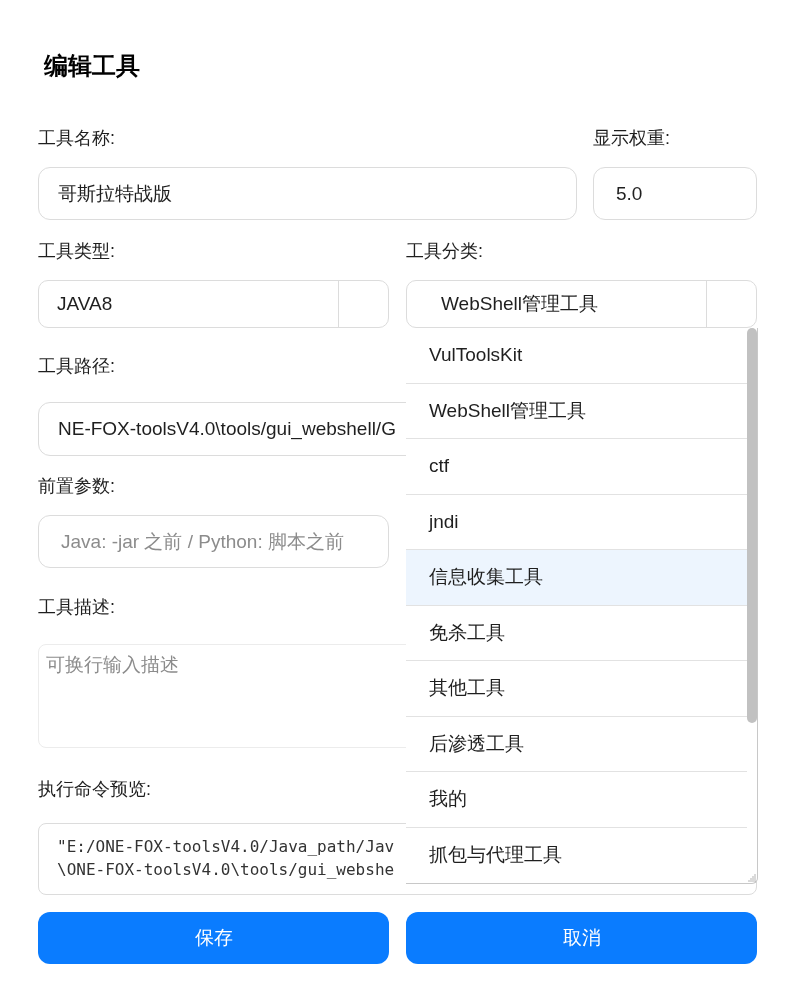 Image resolution: width=796 pixels, height=1003 pixels. Describe the element at coordinates (76, 486) in the screenshot. I see `field-label: 前置参数:` at that location.